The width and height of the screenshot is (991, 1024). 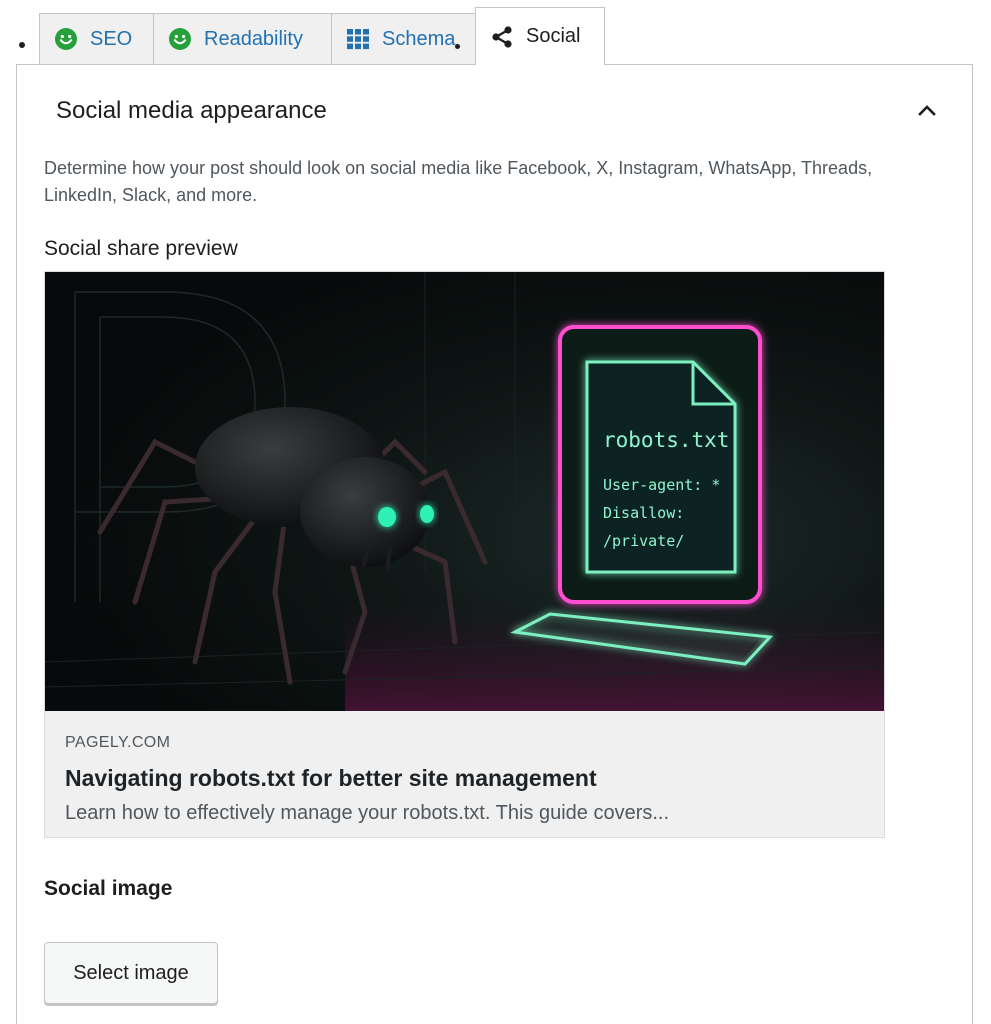 What do you see at coordinates (111, 38) in the screenshot?
I see `tab-seo-label: SEO` at bounding box center [111, 38].